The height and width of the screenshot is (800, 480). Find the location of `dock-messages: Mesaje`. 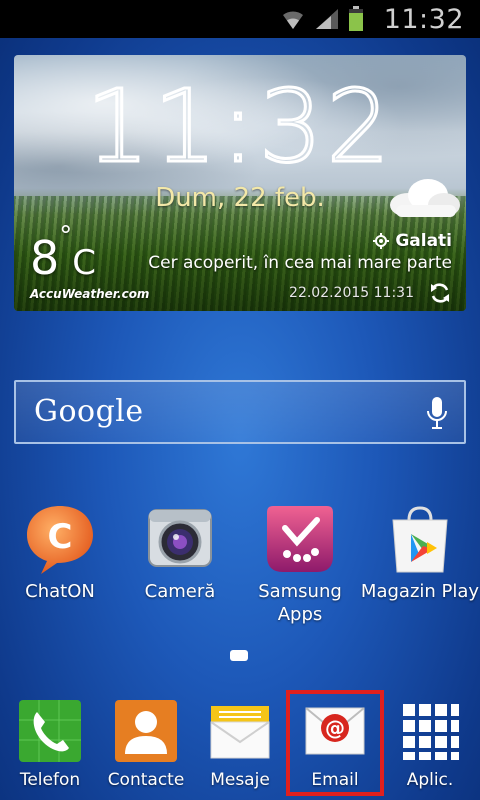

dock-messages: Mesaje is located at coordinates (240, 744).